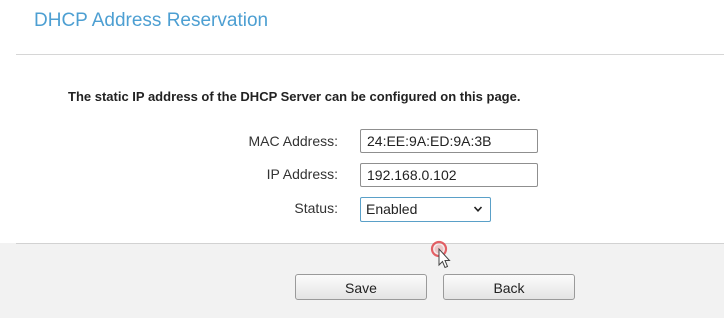 This screenshot has height=318, width=724. I want to click on title-divider, so click(370, 54).